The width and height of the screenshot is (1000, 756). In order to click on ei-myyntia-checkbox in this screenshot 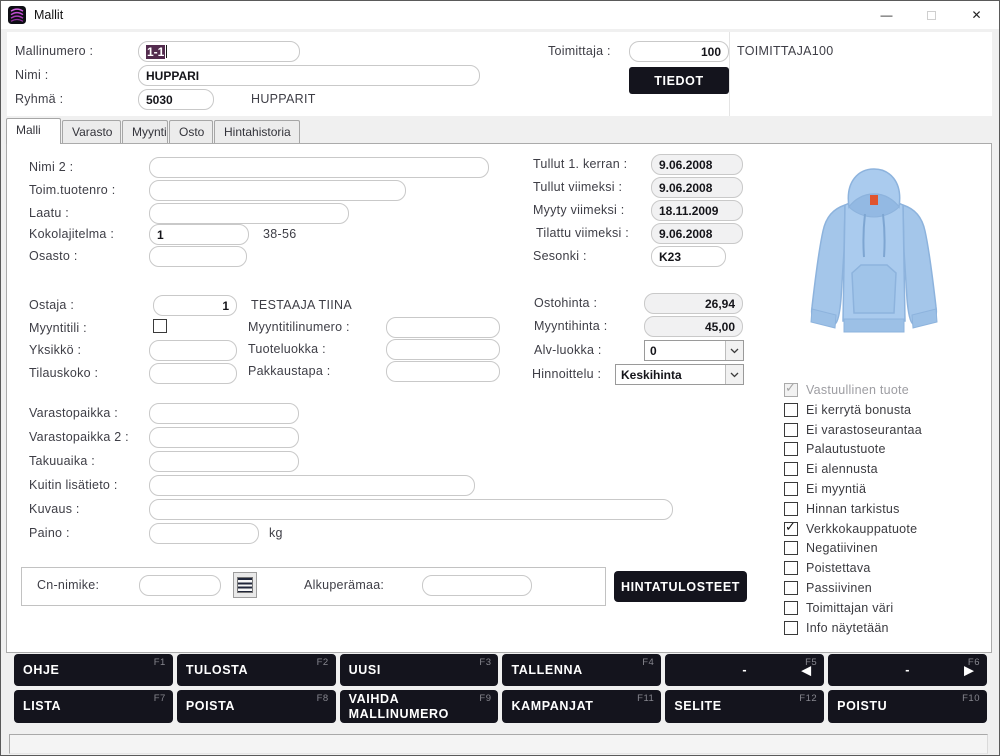, I will do `click(791, 489)`.